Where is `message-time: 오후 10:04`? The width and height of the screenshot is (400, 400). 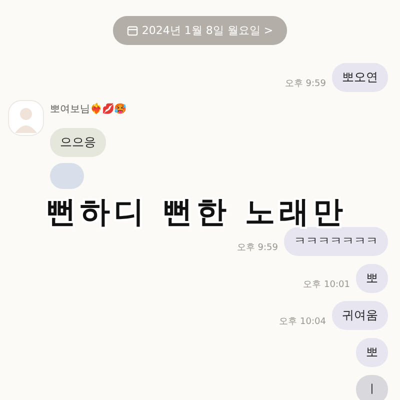
message-time: 오후 10:04 is located at coordinates (302, 322).